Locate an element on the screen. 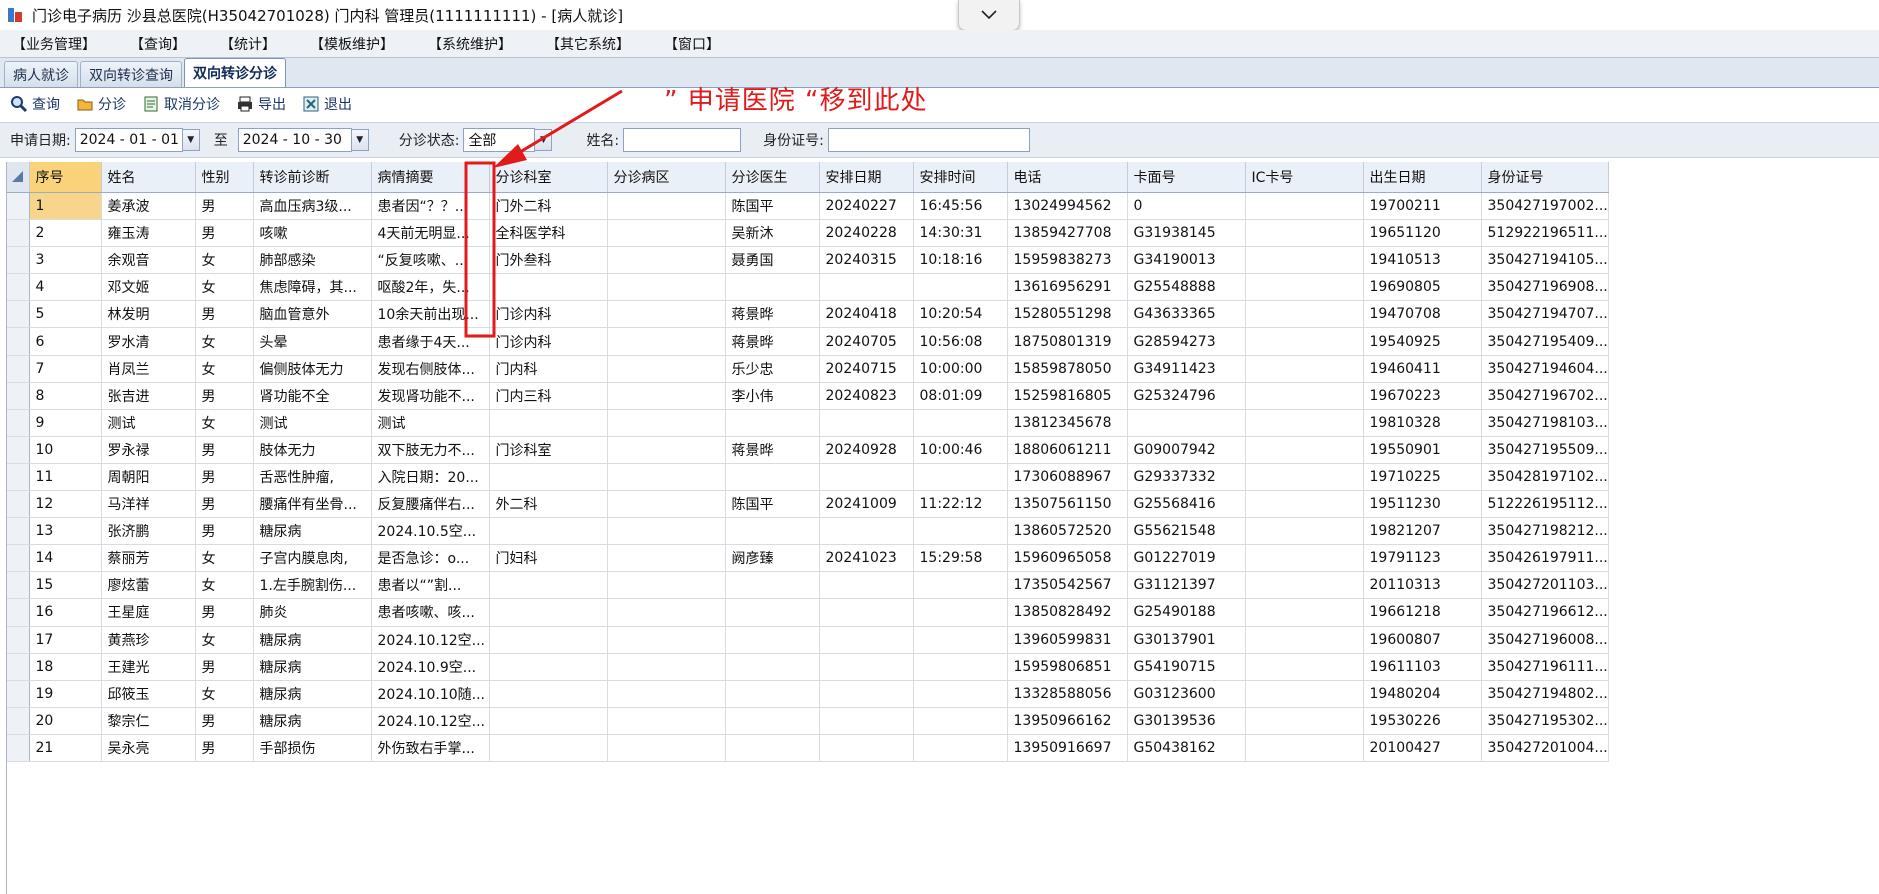 This screenshot has width=1879, height=894. table-cell: 14:30:31 is located at coordinates (960, 233).